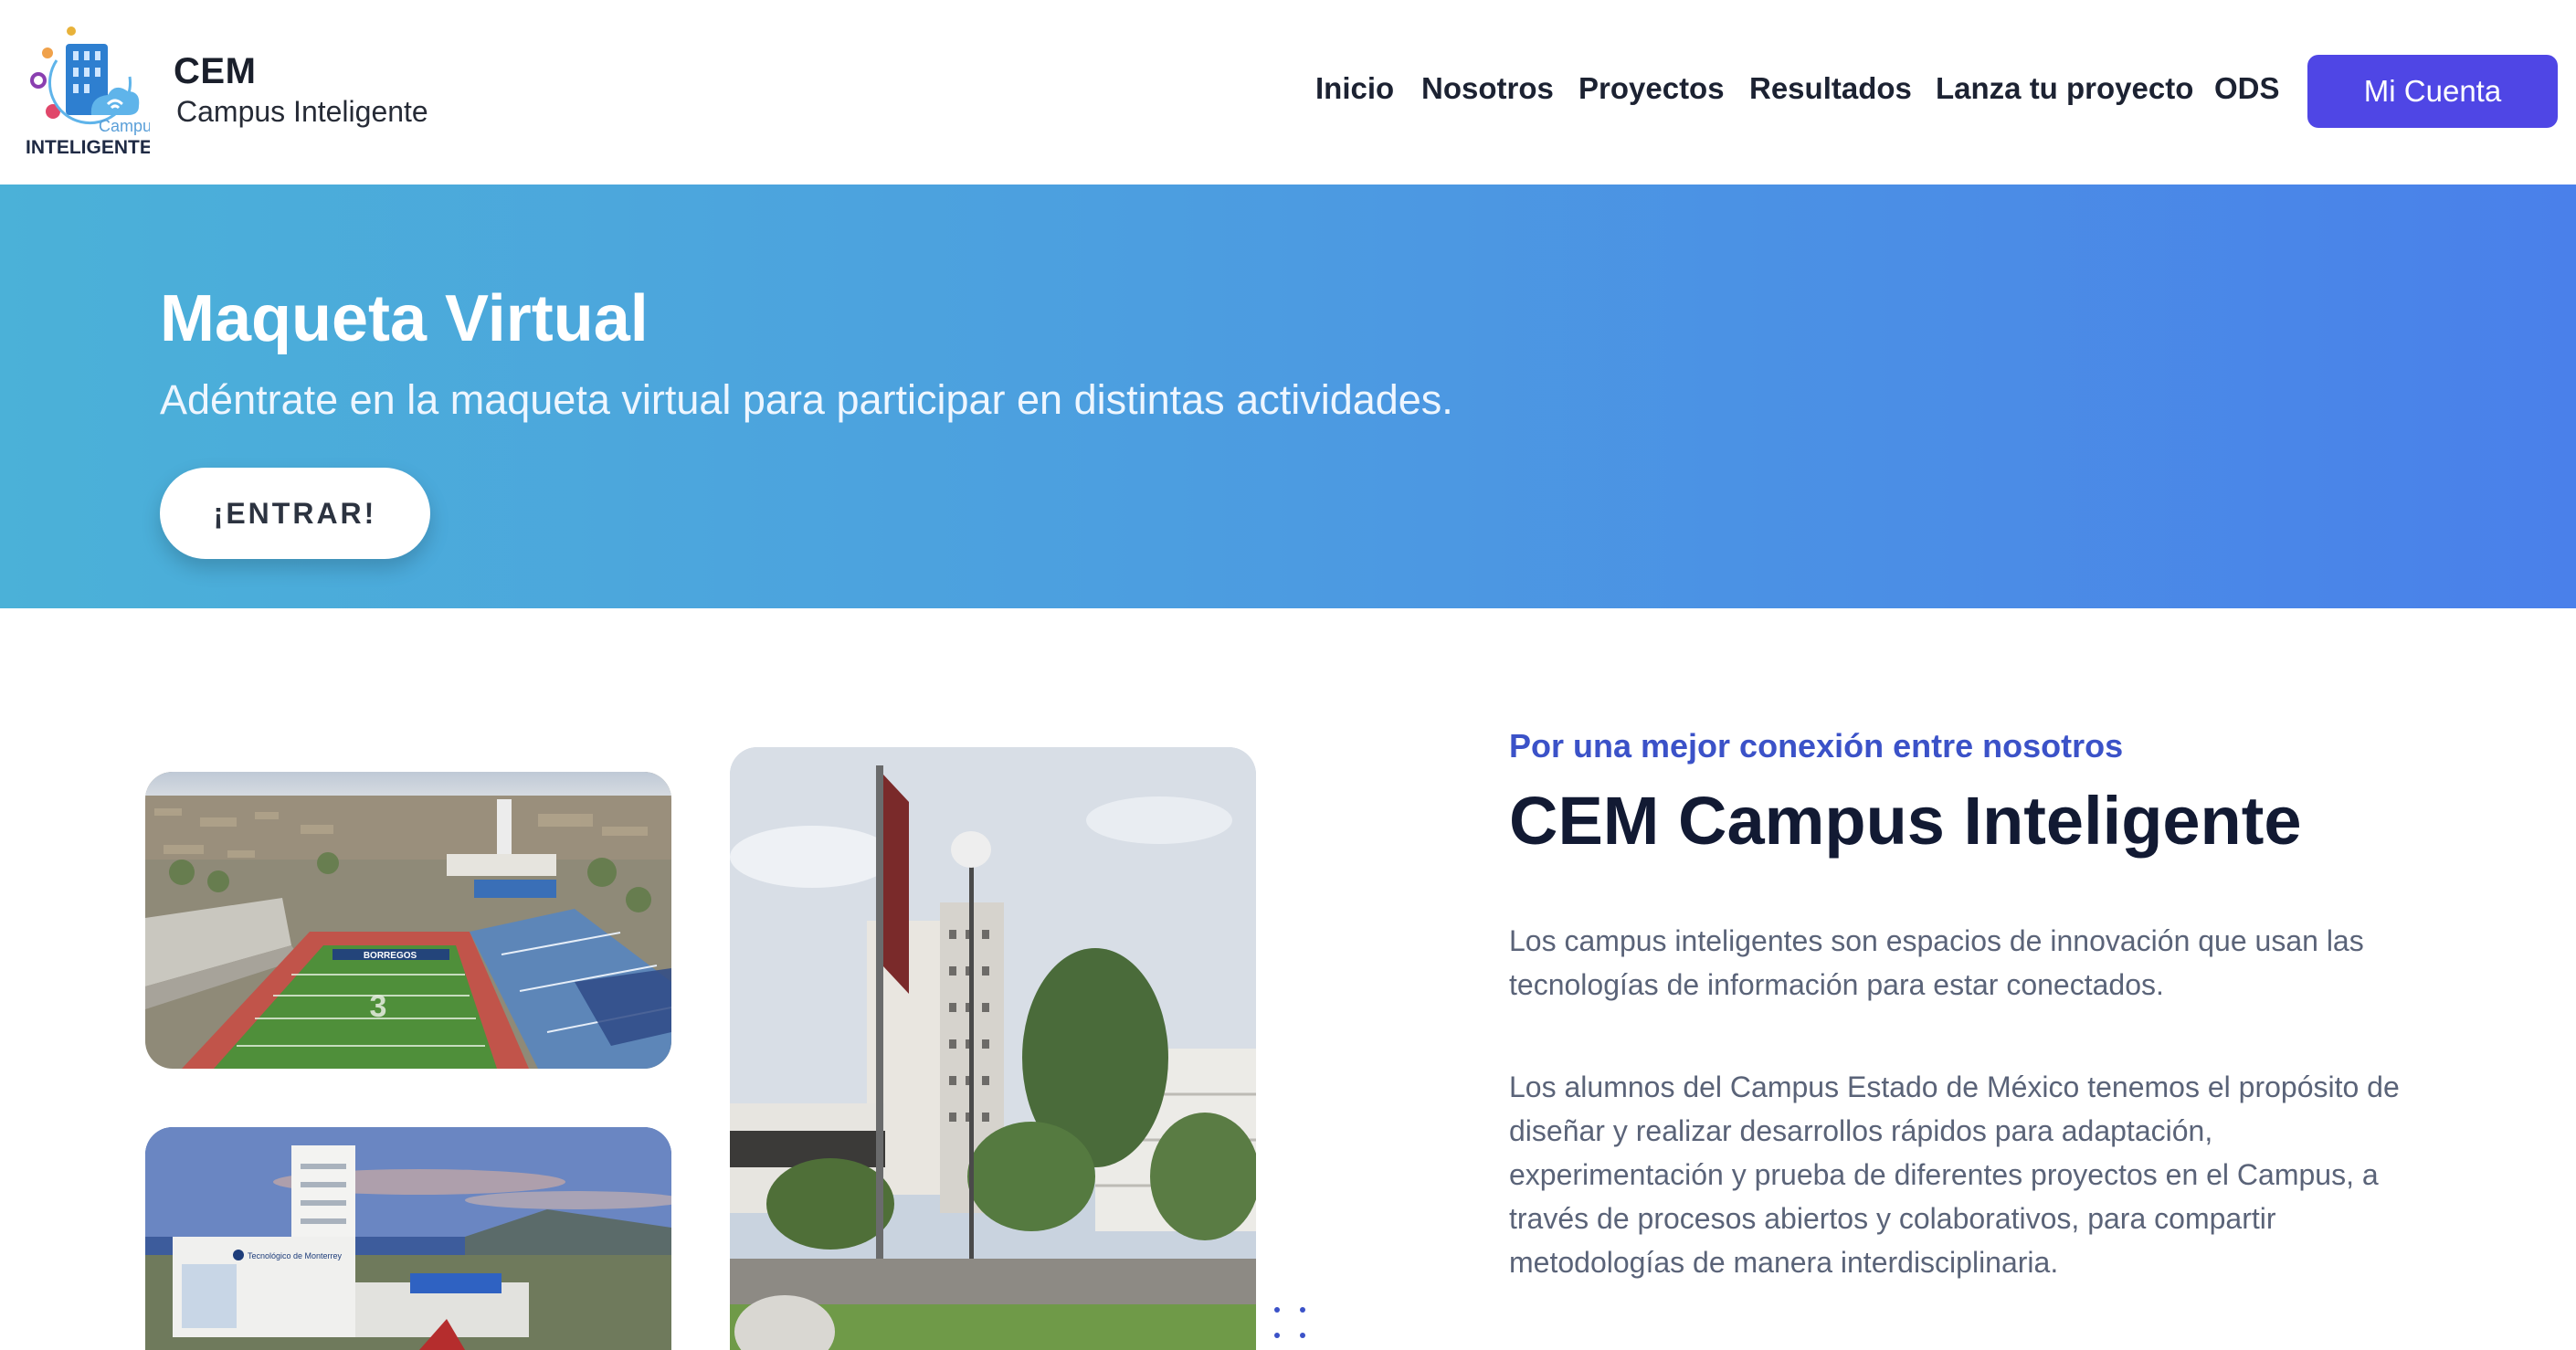 The image size is (2576, 1350). Describe the element at coordinates (1816, 746) in the screenshot. I see `section-eyebrow: Por una mejor conexión entre nosotros` at that location.